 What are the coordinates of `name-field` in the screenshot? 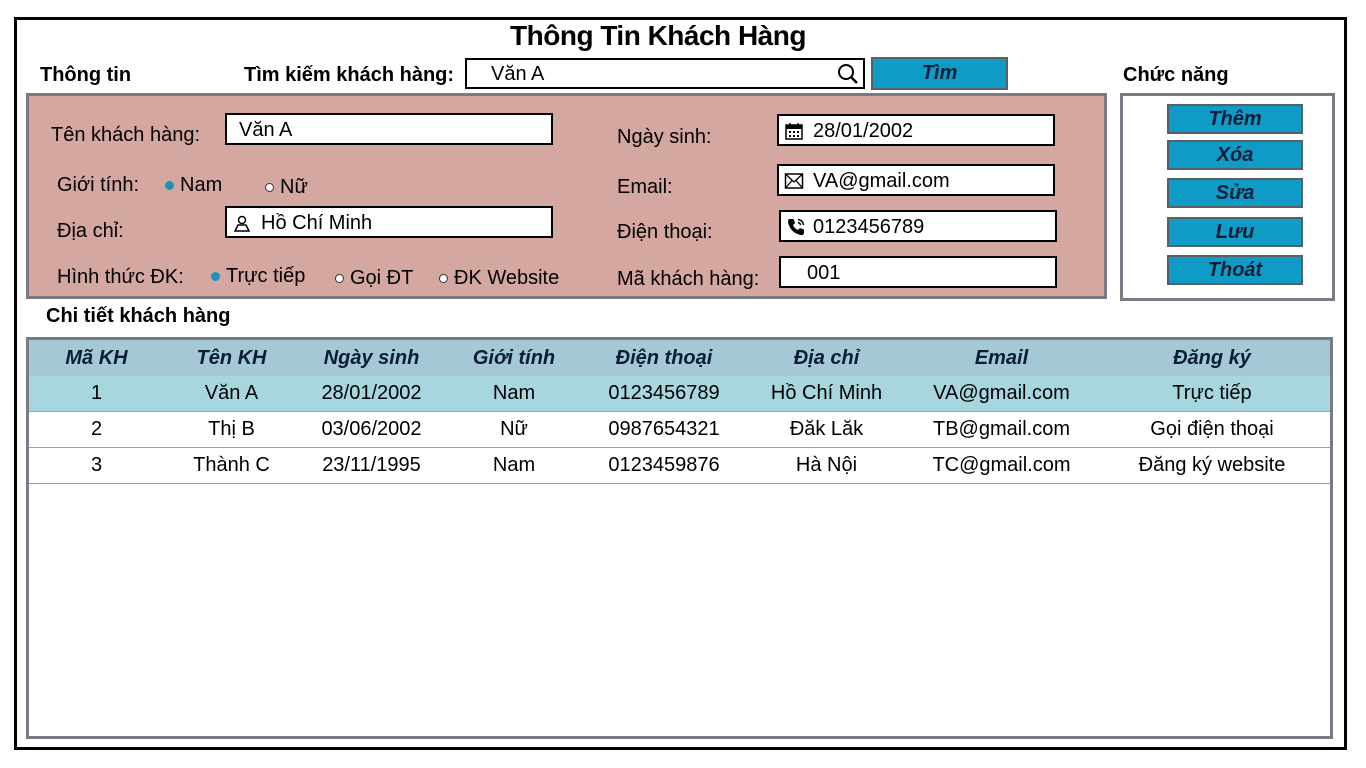 It's located at (389, 129).